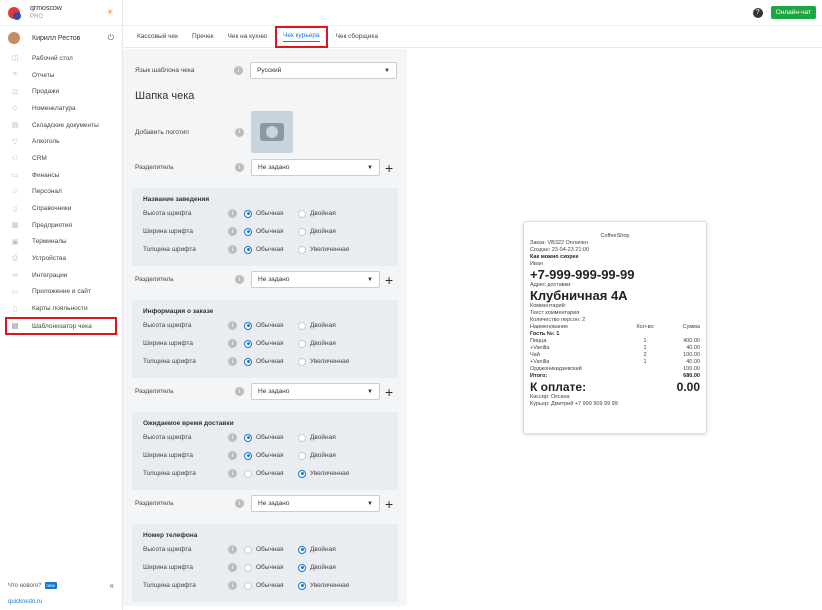 This screenshot has width=822, height=610. What do you see at coordinates (272, 132) in the screenshot?
I see `logo-upload` at bounding box center [272, 132].